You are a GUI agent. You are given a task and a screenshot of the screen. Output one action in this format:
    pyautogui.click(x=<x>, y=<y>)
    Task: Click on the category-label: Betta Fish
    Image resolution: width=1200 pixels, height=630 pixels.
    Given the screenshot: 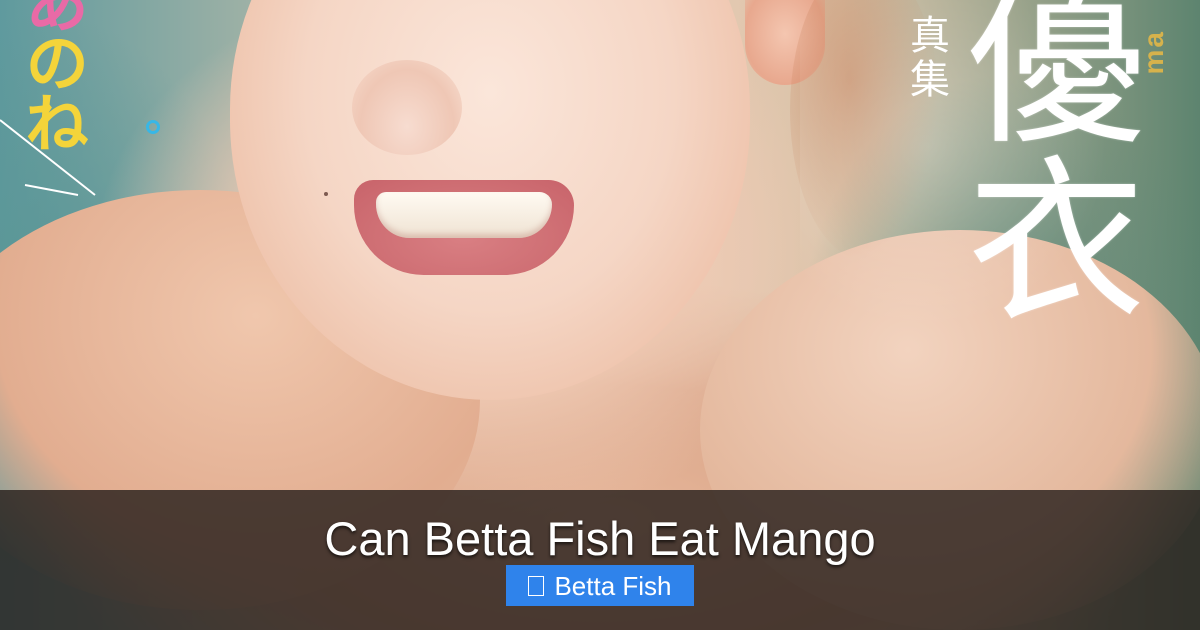 What is the action you would take?
    pyautogui.click(x=613, y=585)
    